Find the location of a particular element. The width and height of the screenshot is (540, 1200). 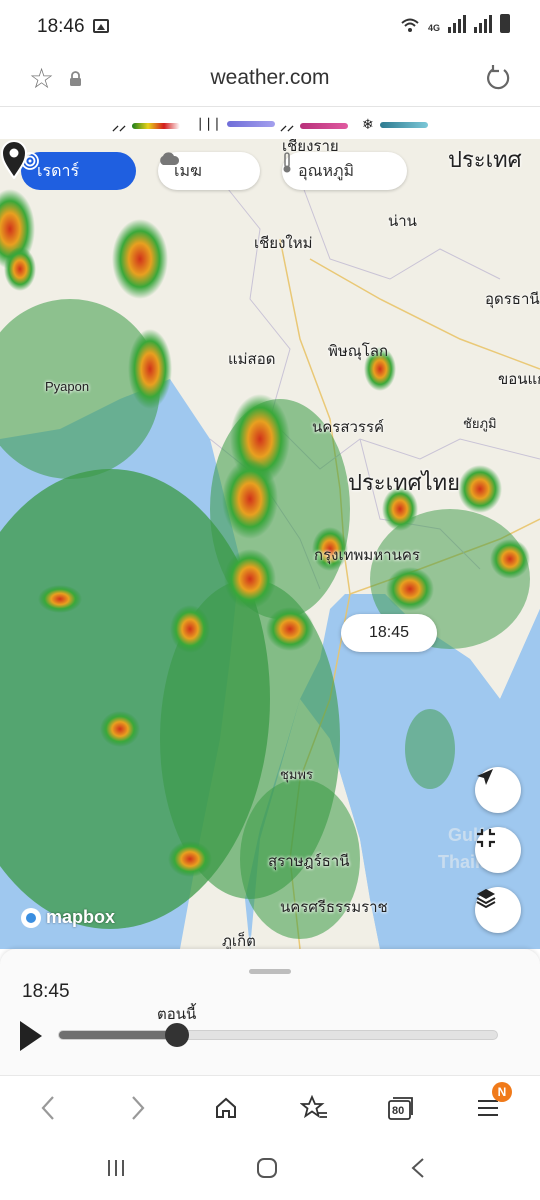

play-button is located at coordinates (31, 1036).